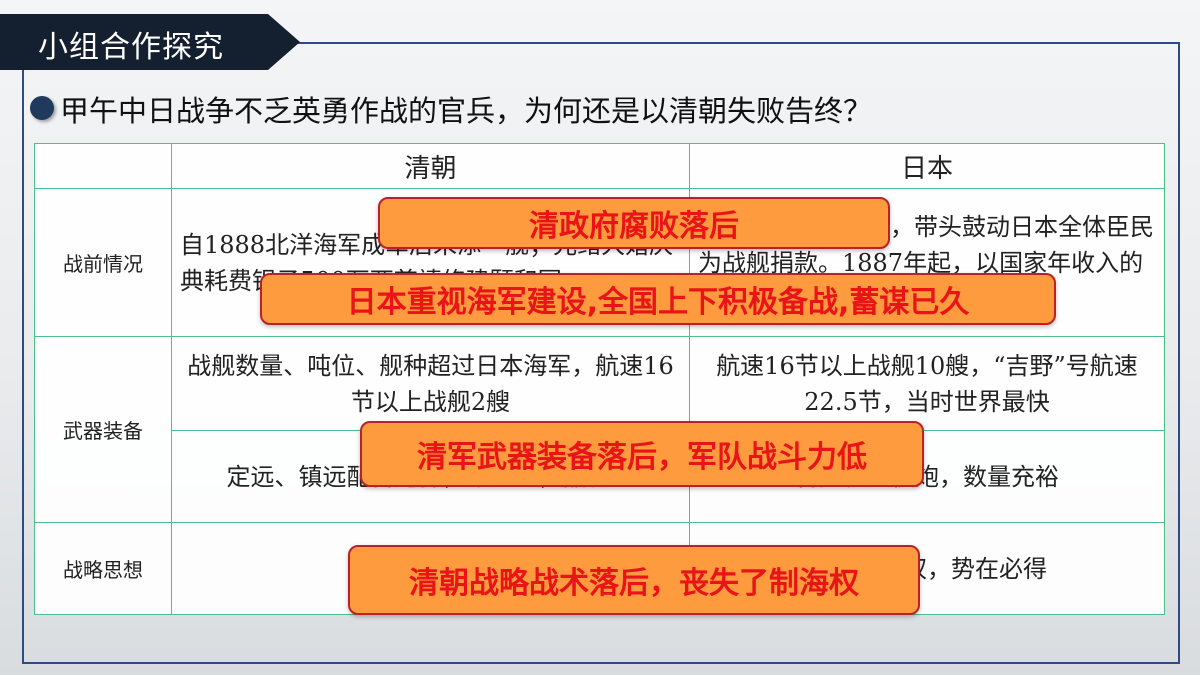 Image resolution: width=1200 pixels, height=675 pixels. Describe the element at coordinates (103, 429) in the screenshot. I see `row-label-weapons: 武器装备` at that location.